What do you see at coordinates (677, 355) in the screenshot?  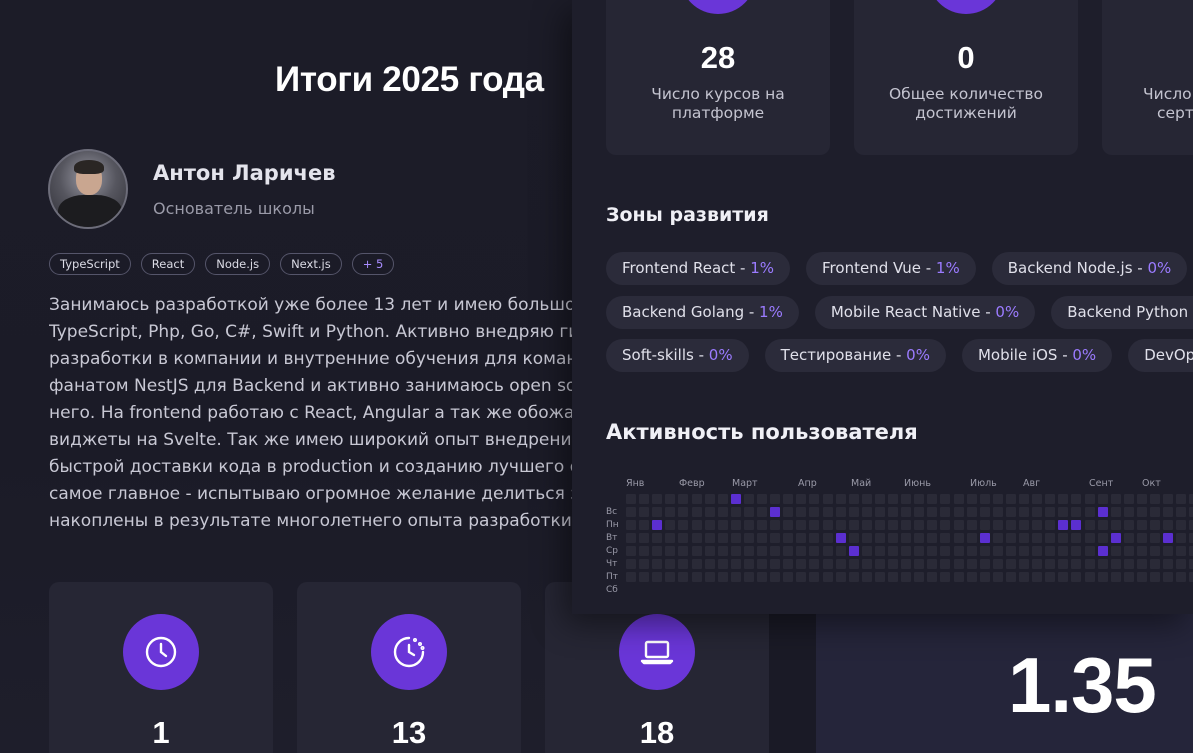 I see `zone-chip: Soft-skills - 0%` at bounding box center [677, 355].